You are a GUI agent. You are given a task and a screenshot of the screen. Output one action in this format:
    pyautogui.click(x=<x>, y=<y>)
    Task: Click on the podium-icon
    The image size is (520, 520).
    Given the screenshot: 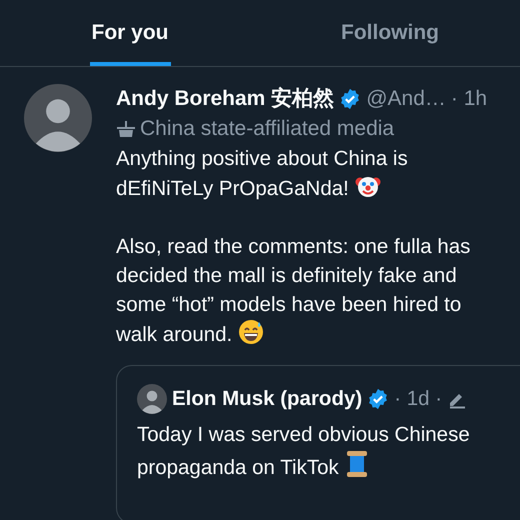 What is the action you would take?
    pyautogui.click(x=126, y=129)
    